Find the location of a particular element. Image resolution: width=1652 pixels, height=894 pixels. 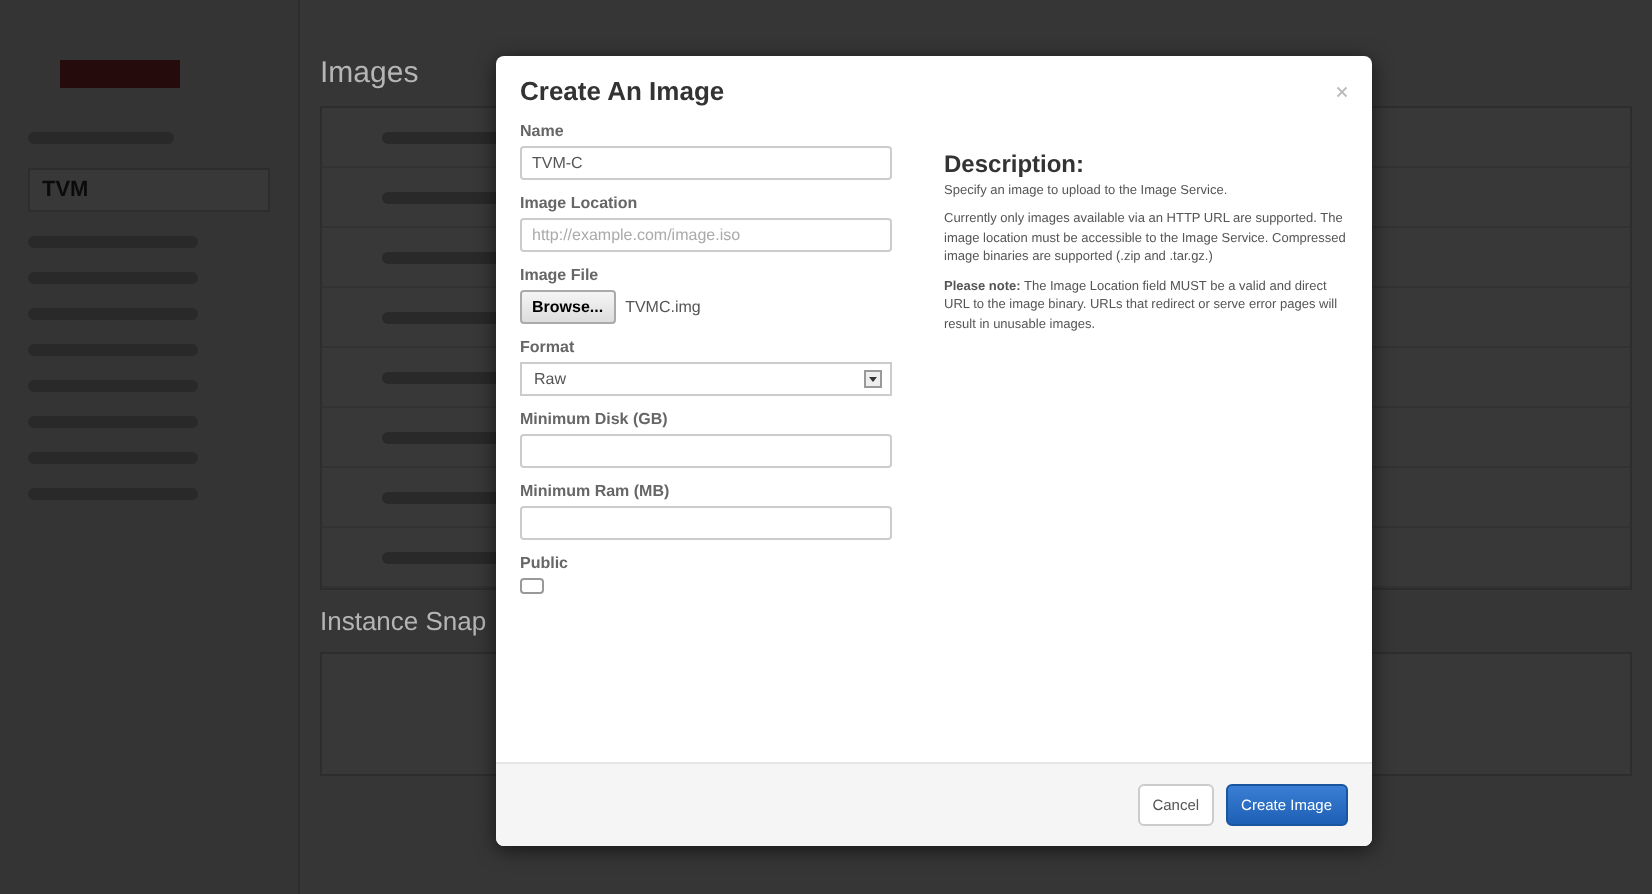

caret-icon is located at coordinates (873, 379).